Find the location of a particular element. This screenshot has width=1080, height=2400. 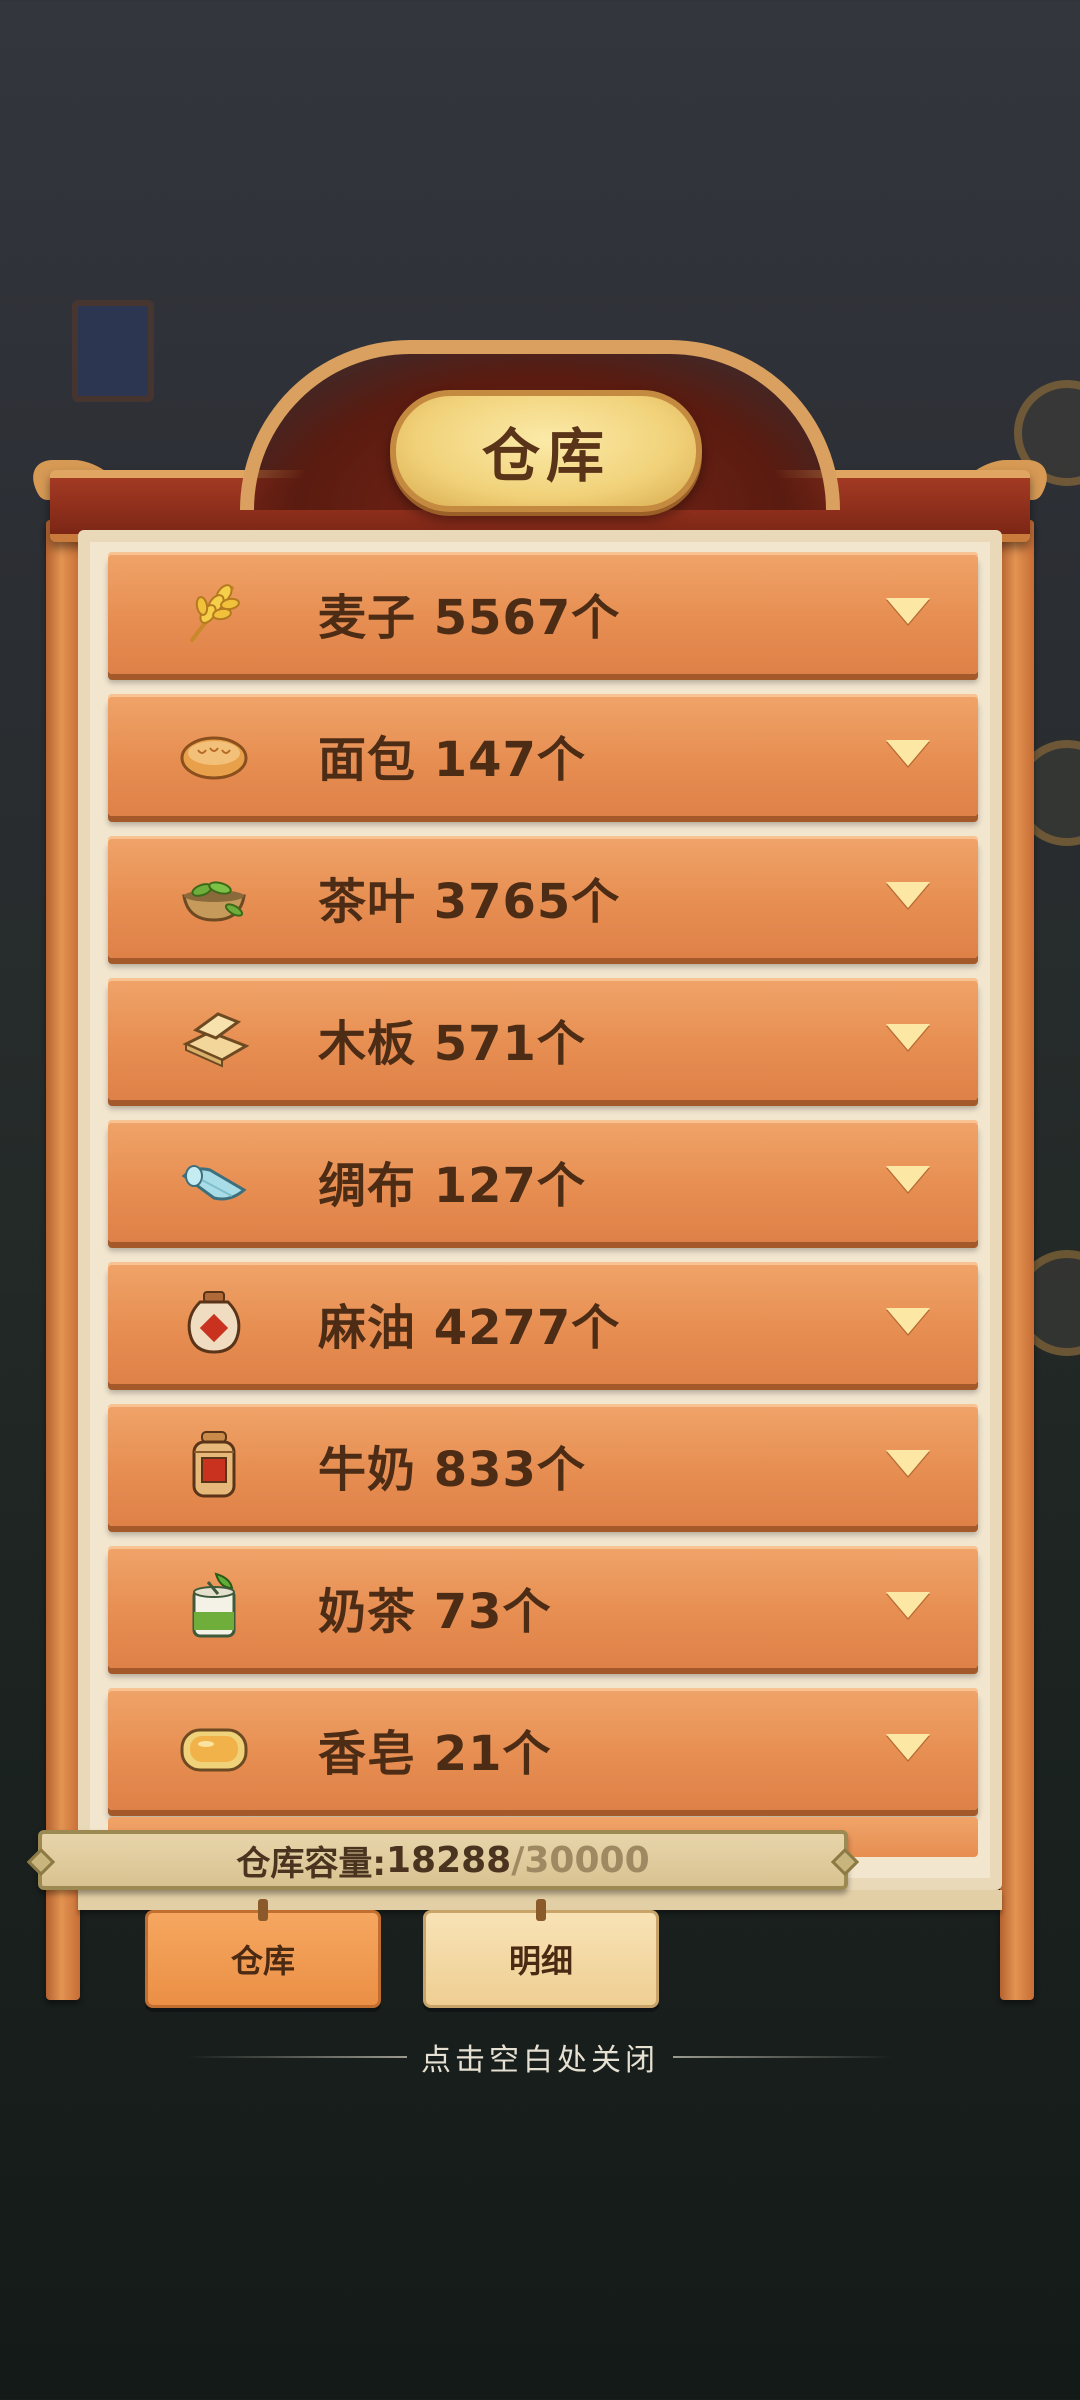

list-item-tea: 茶叶 3765个 is located at coordinates (543, 897).